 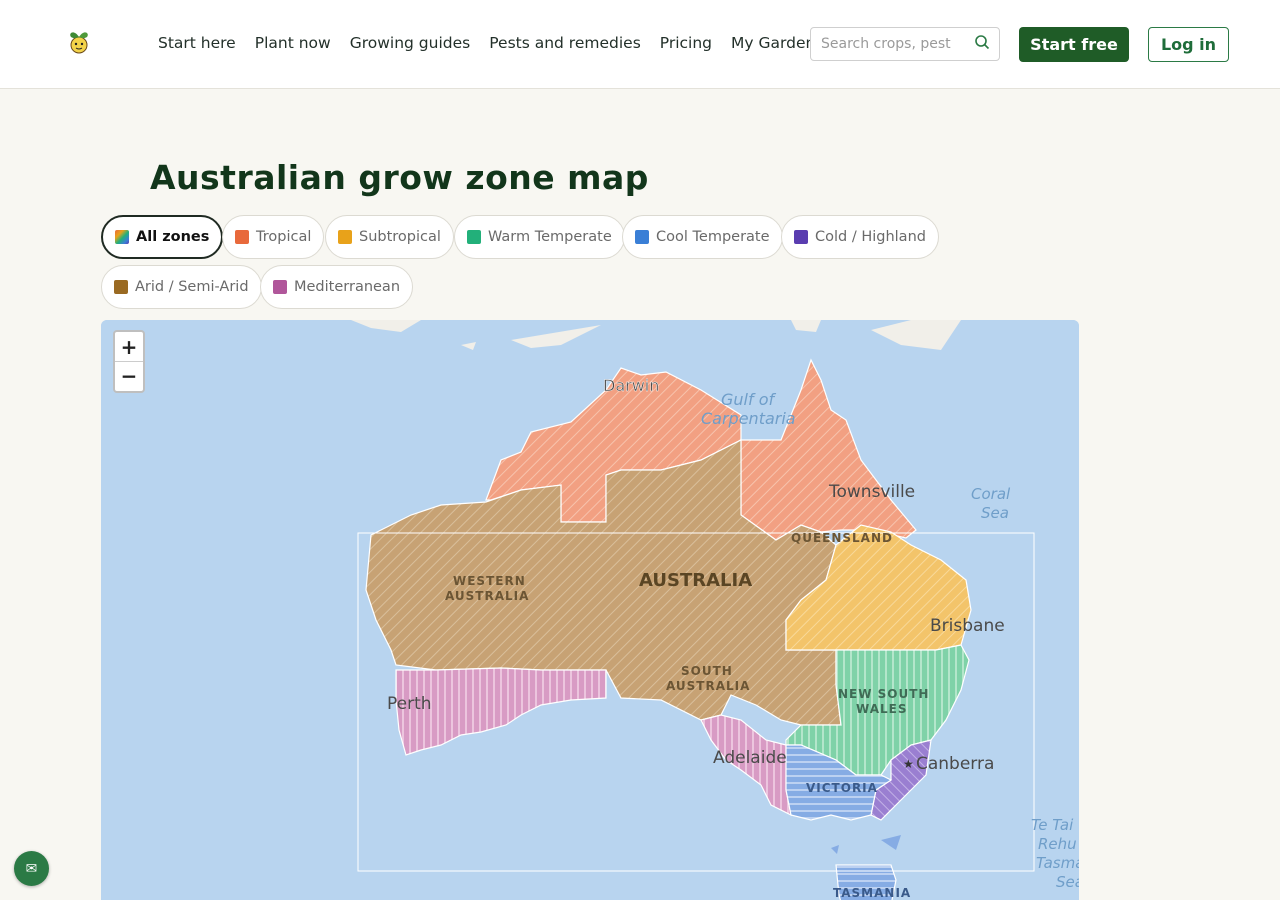 I want to click on nav-start-here: Start here, so click(x=197, y=43).